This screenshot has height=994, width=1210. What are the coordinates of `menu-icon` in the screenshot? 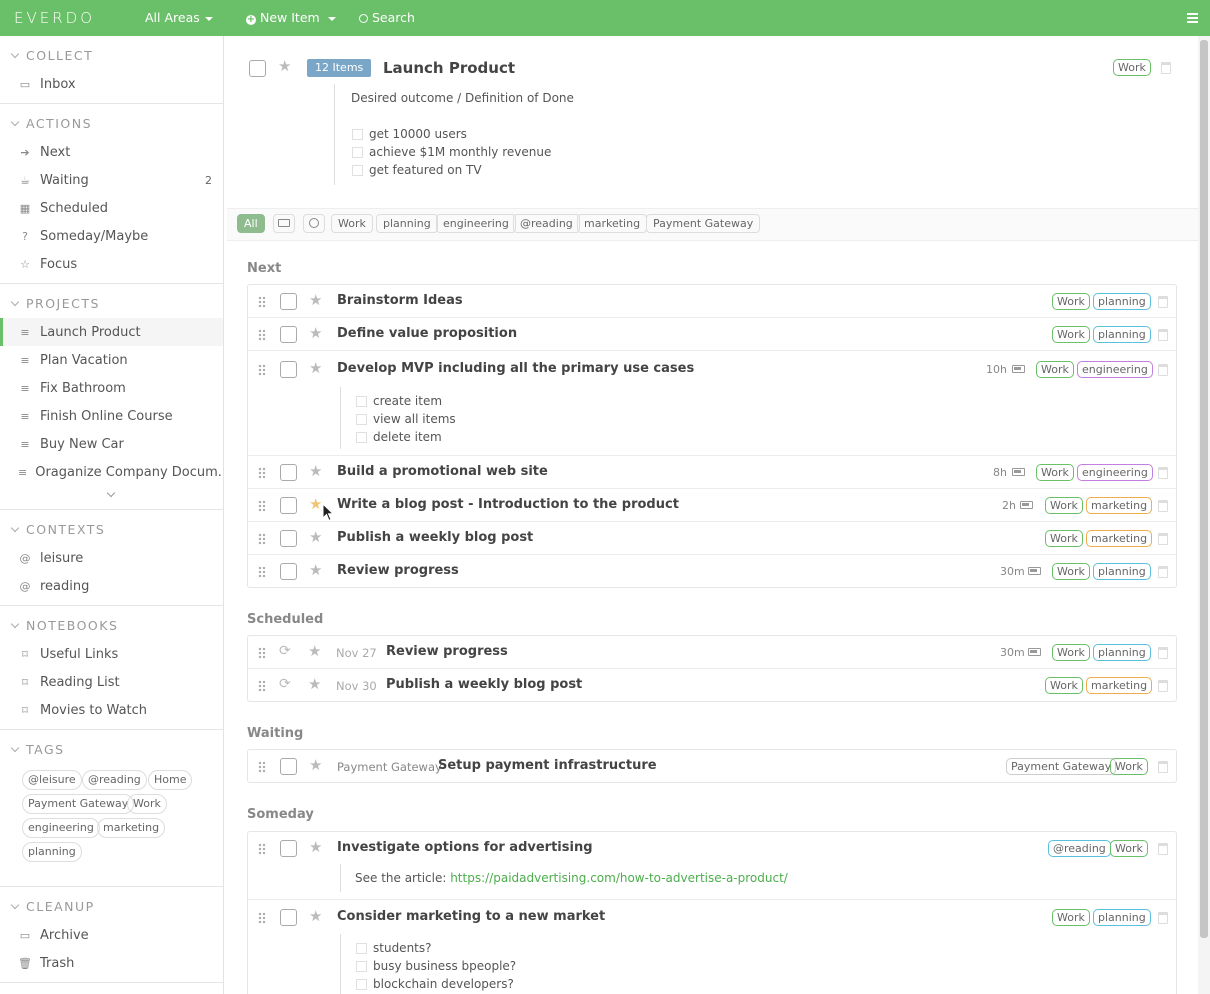 It's located at (1192, 18).